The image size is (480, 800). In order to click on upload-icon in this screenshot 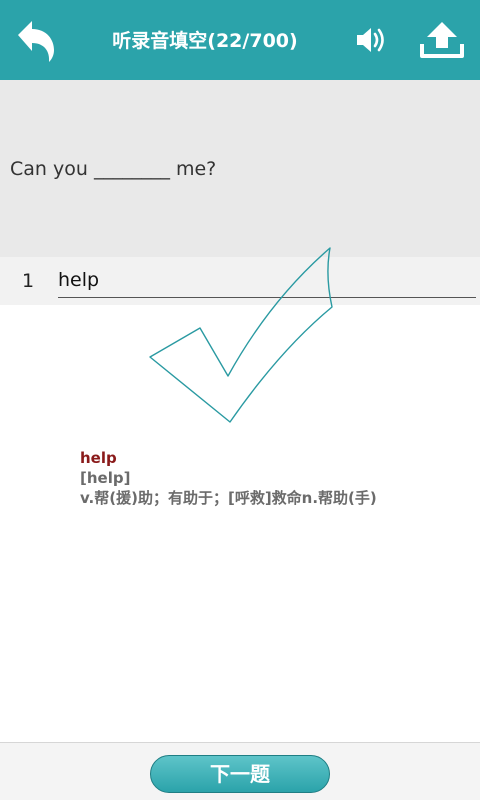, I will do `click(442, 40)`.